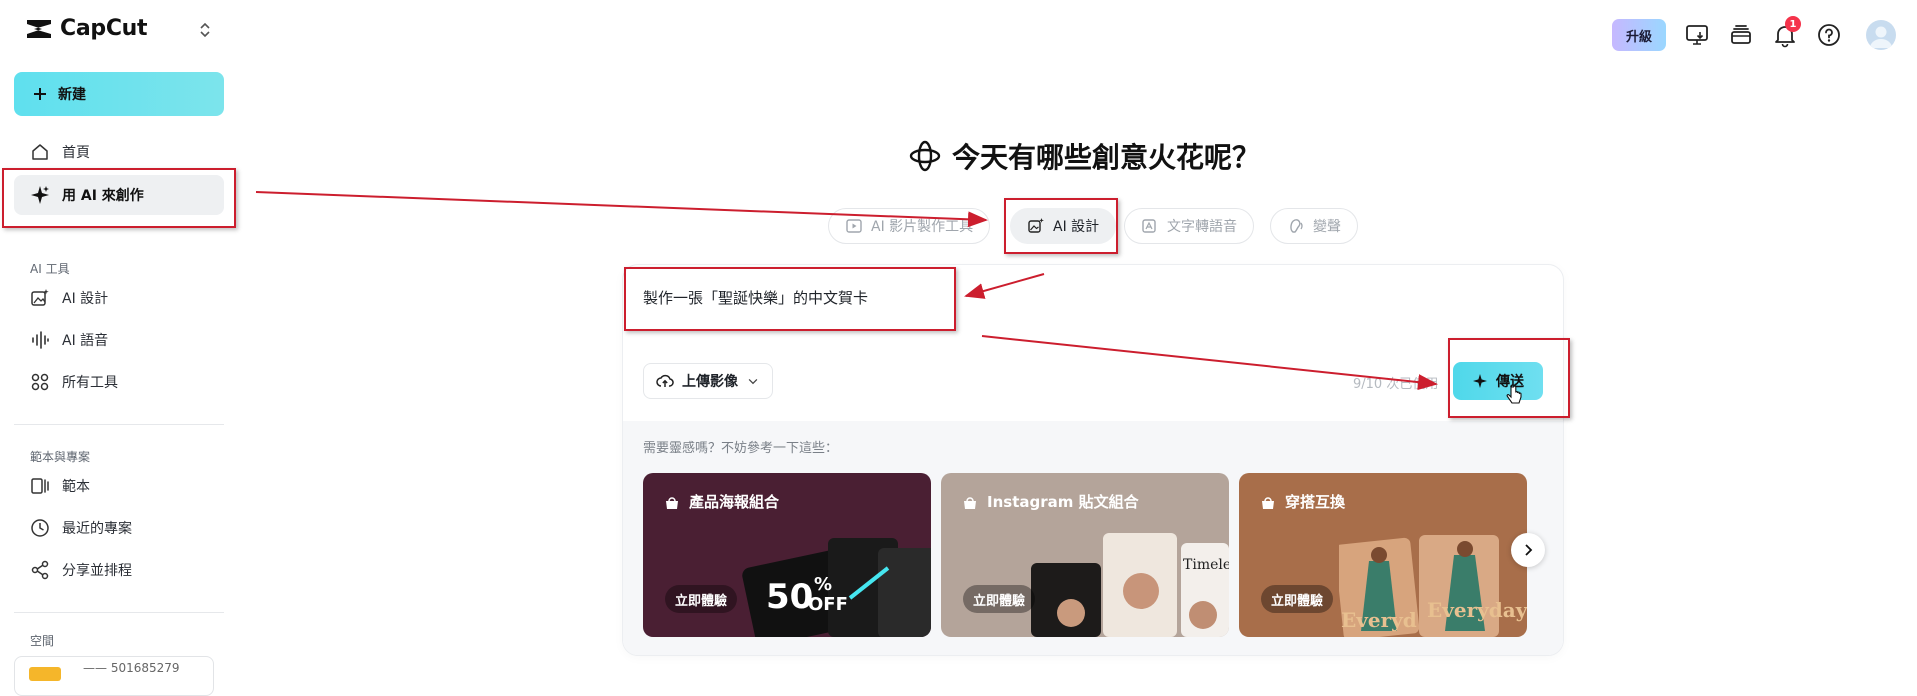 Image resolution: width=1917 pixels, height=696 pixels. I want to click on annotation-box-create-with-ai, so click(119, 198).